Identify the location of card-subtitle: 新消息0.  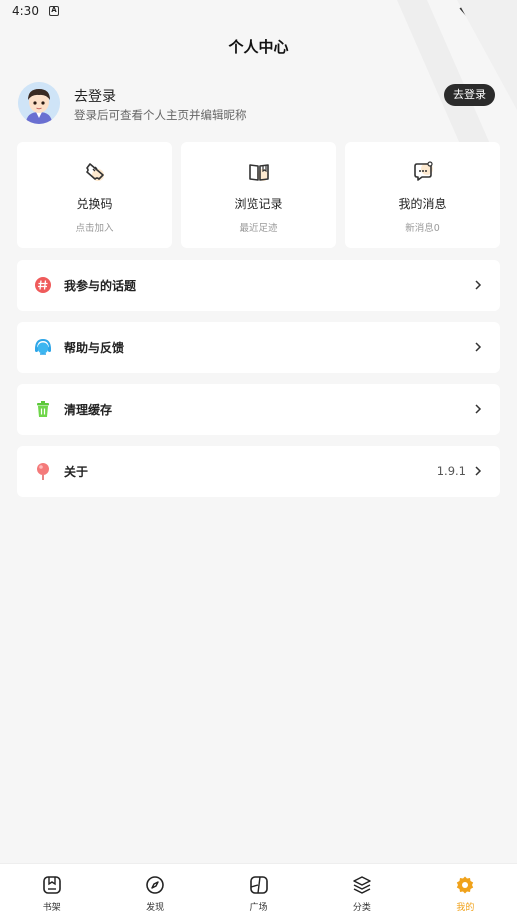
(422, 228).